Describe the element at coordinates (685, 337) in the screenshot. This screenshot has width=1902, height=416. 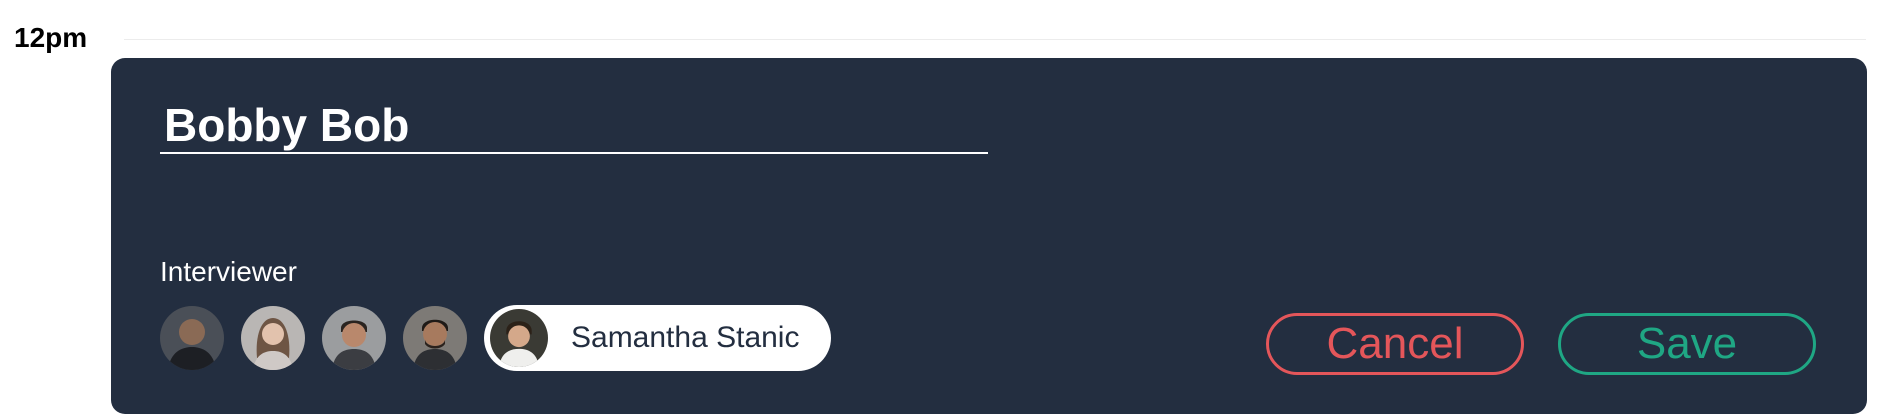
I see `selected-interviewer-name: Samantha Stanic` at that location.